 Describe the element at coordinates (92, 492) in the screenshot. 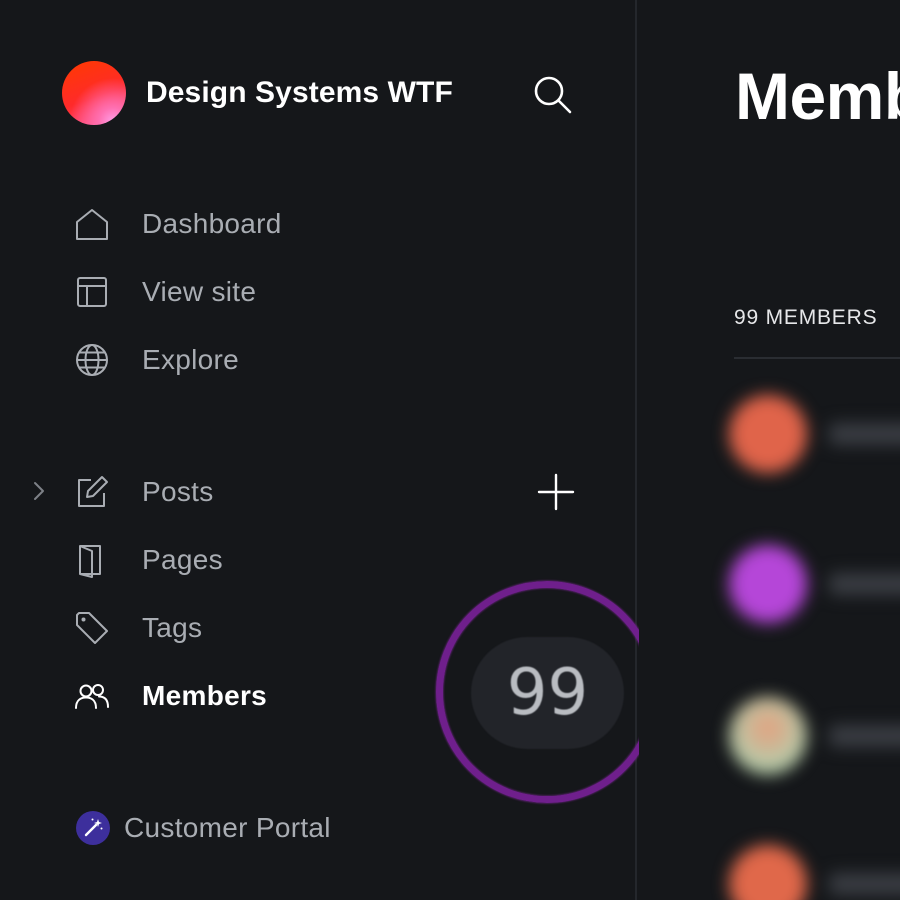

I see `edit-icon` at that location.